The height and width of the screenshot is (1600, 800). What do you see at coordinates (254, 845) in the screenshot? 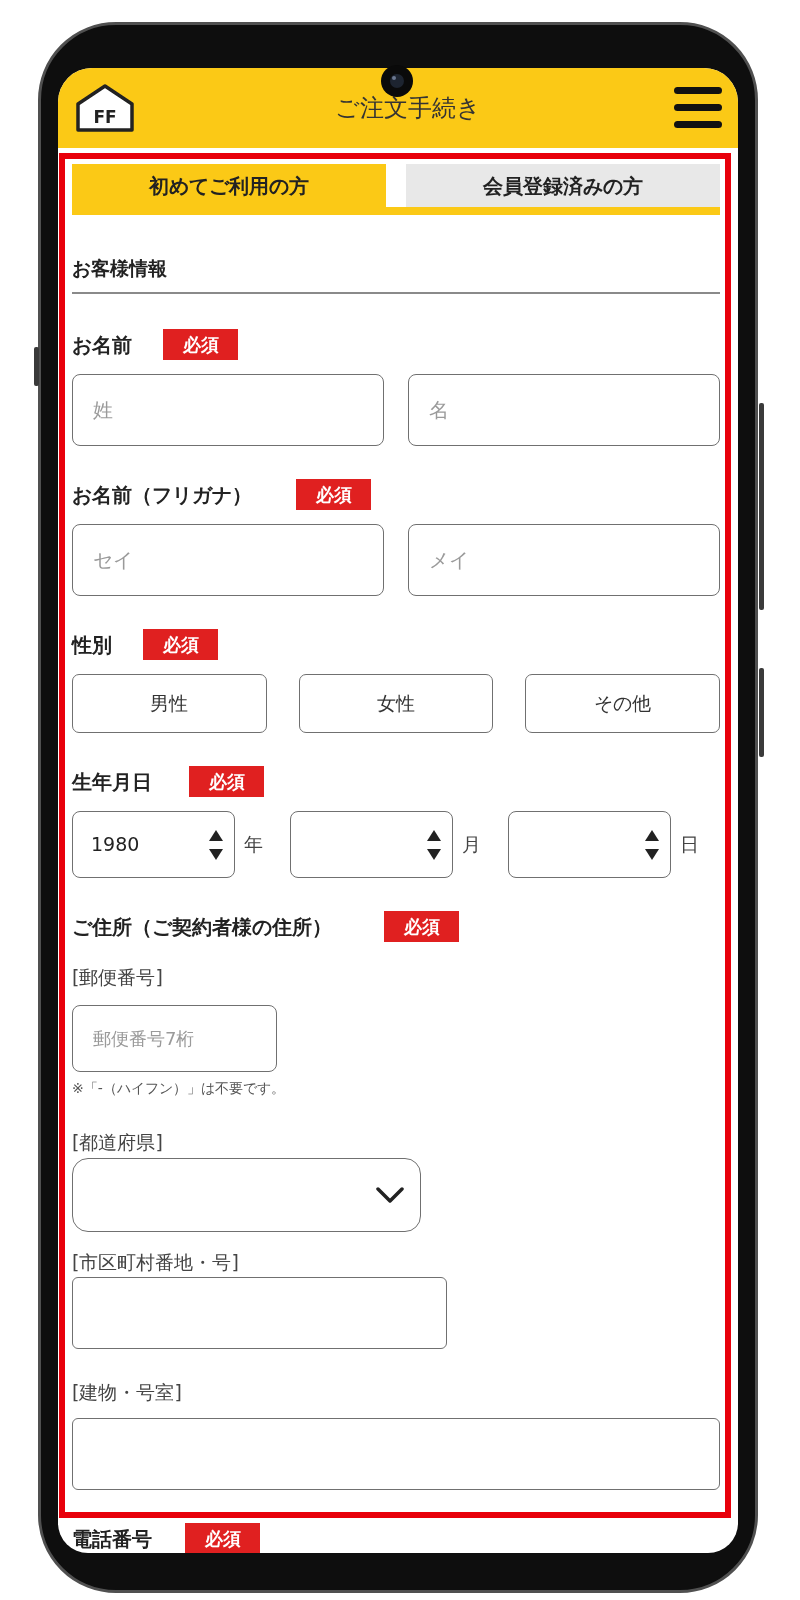
I see `unit-label: 年` at bounding box center [254, 845].